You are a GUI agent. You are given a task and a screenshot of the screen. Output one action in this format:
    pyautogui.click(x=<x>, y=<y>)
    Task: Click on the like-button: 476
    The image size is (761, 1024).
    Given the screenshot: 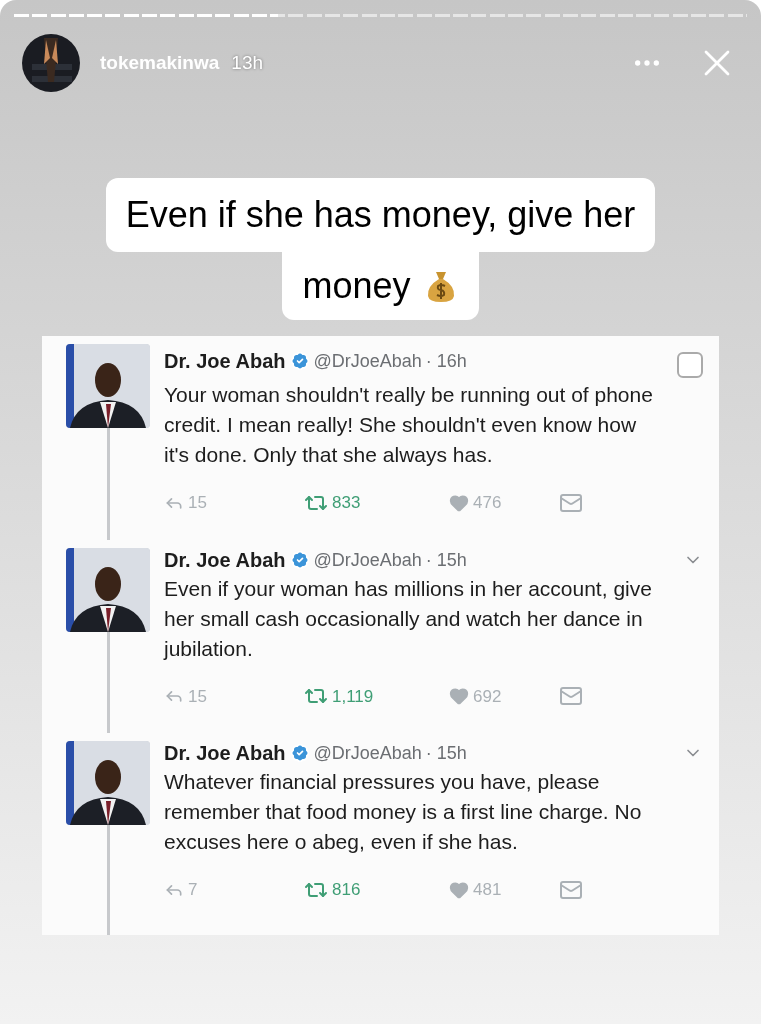 What is the action you would take?
    pyautogui.click(x=504, y=503)
    